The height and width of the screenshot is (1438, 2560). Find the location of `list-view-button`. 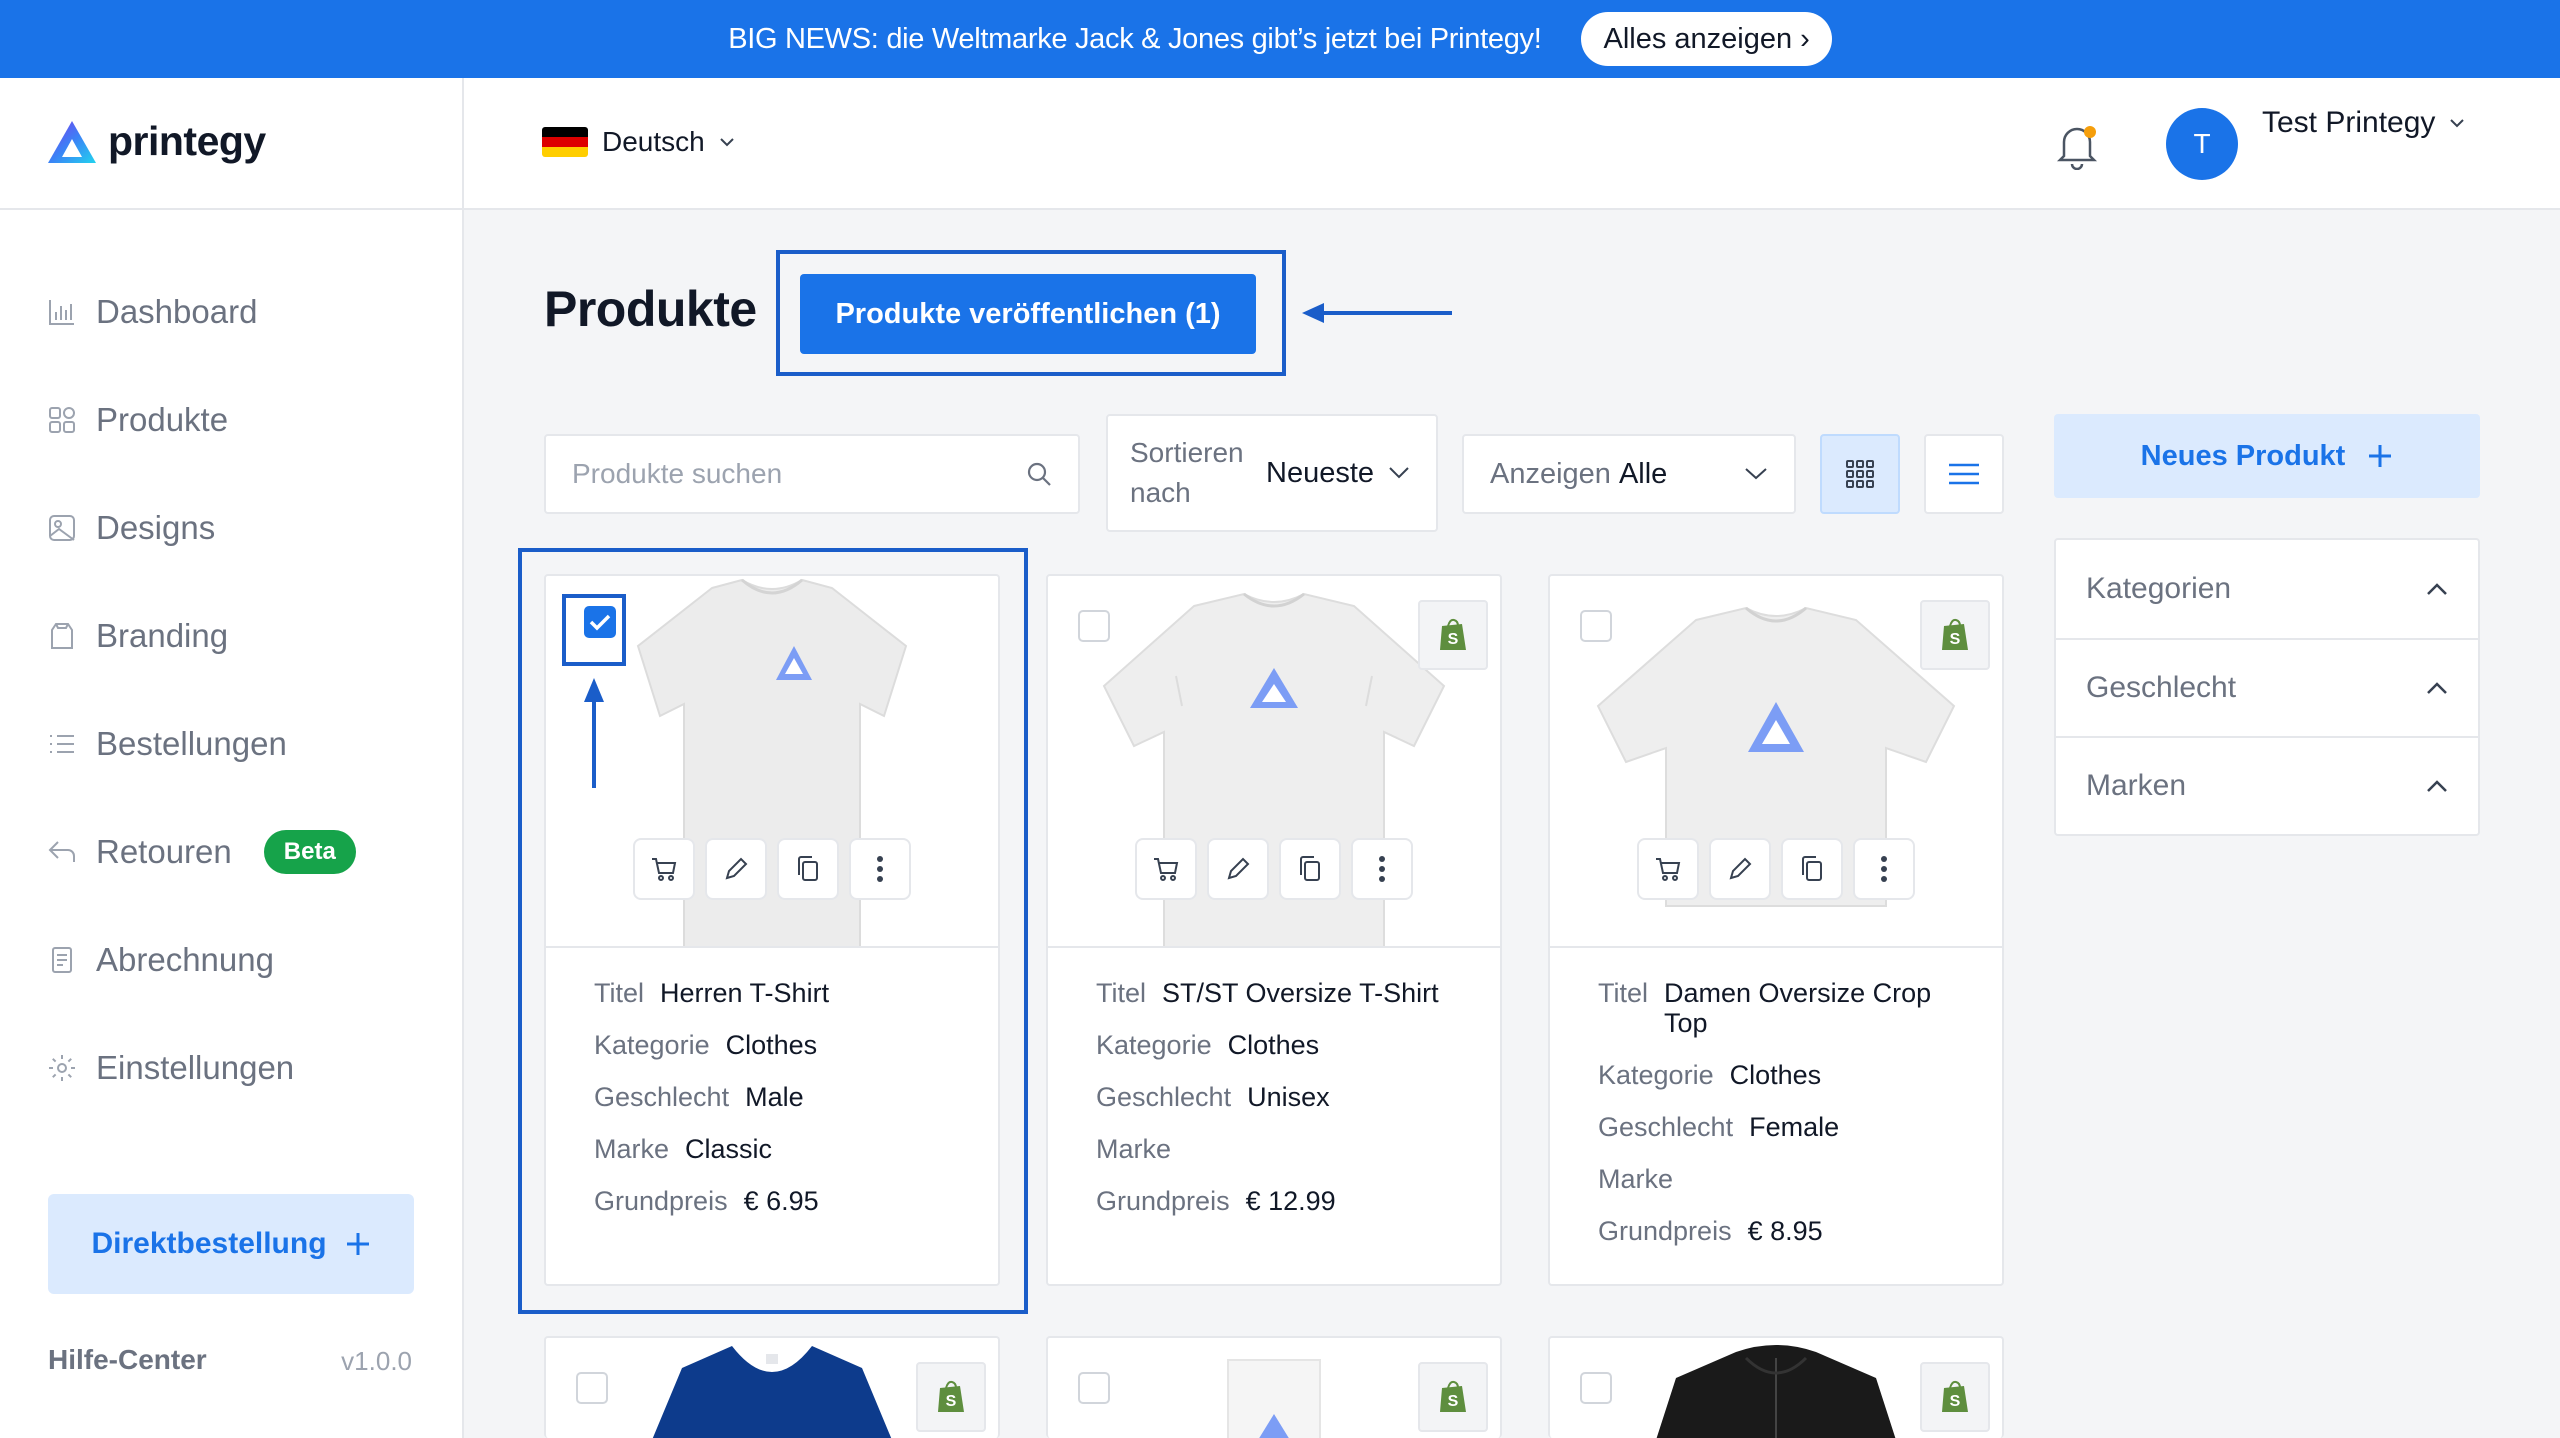

list-view-button is located at coordinates (1964, 474).